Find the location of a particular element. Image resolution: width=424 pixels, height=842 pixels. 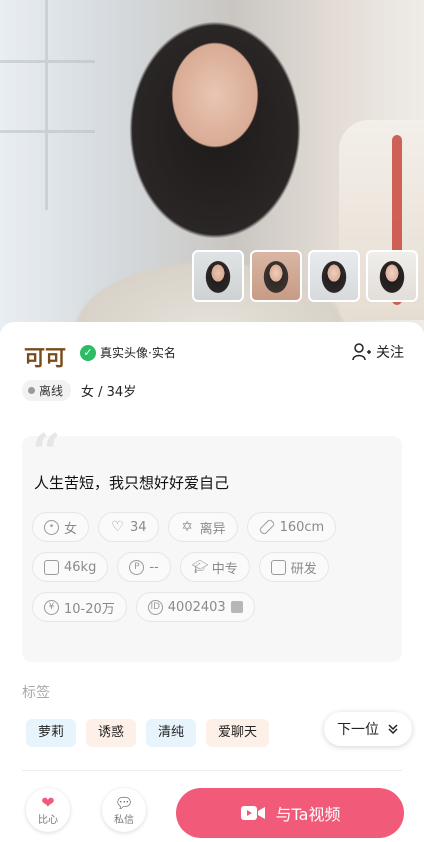

divider is located at coordinates (212, 770).